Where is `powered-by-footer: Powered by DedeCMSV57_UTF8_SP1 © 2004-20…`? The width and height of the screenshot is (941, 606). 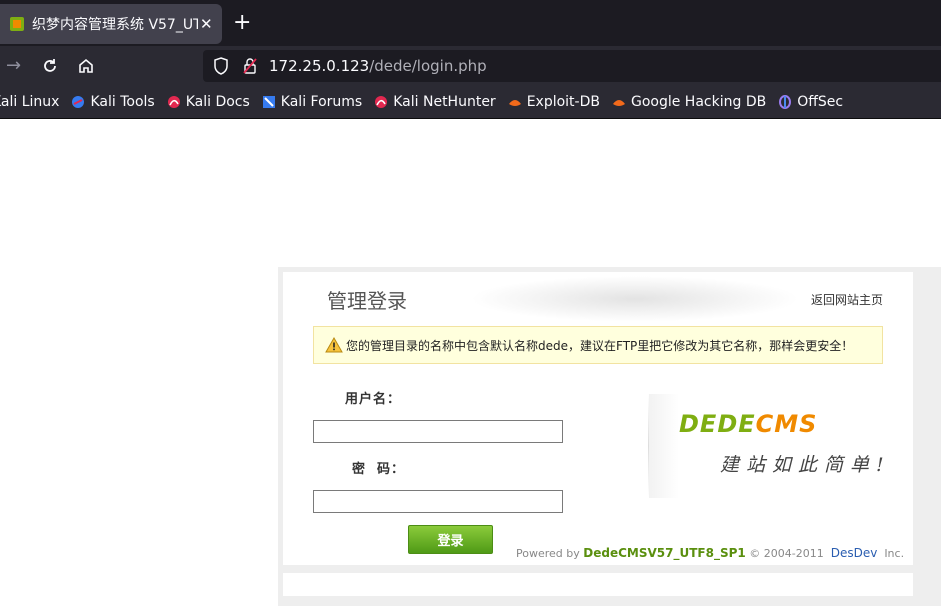 powered-by-footer: Powered by DedeCMSV57_UTF8_SP1 © 2004-20… is located at coordinates (710, 553).